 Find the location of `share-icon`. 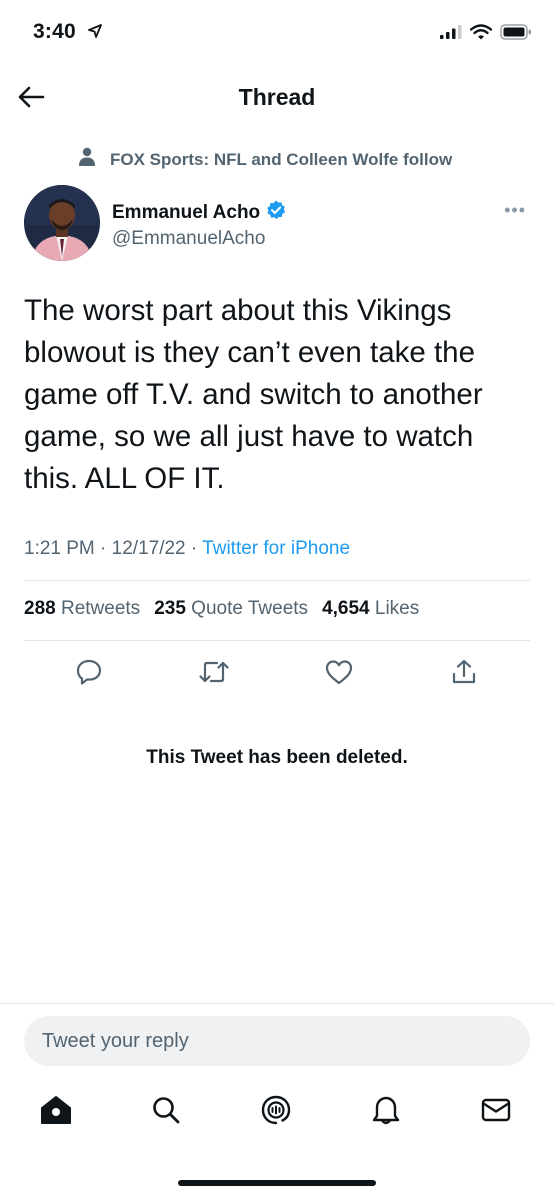

share-icon is located at coordinates (464, 674).